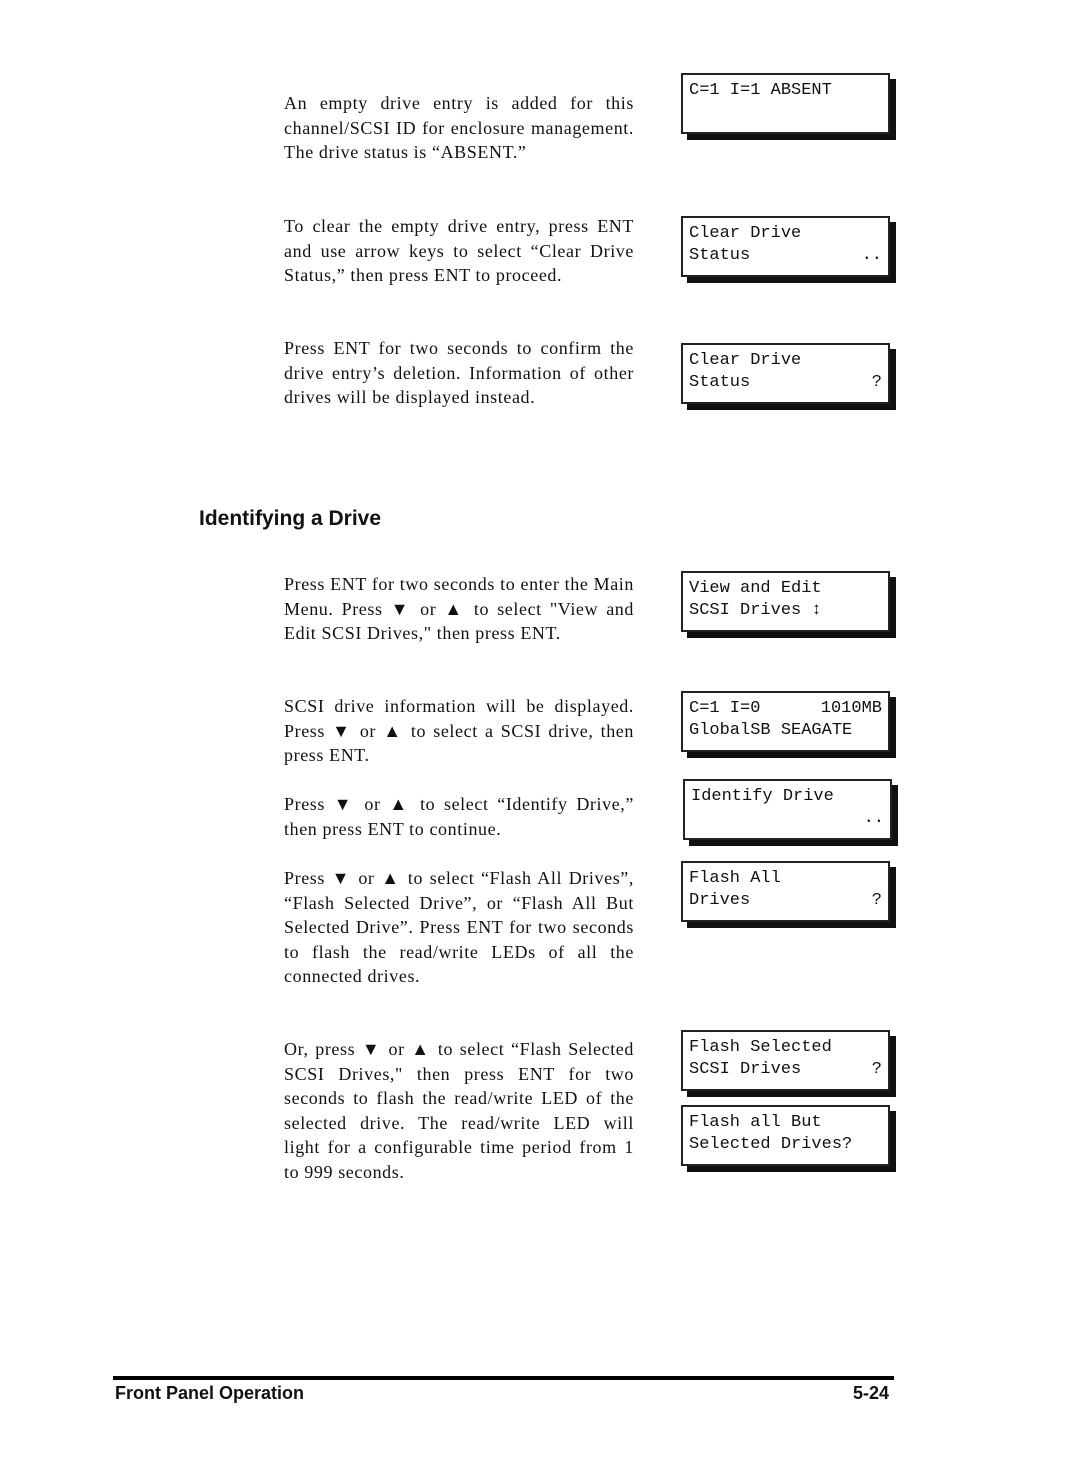  I want to click on lcd-line: SCSI Drives?, so click(785, 1070).